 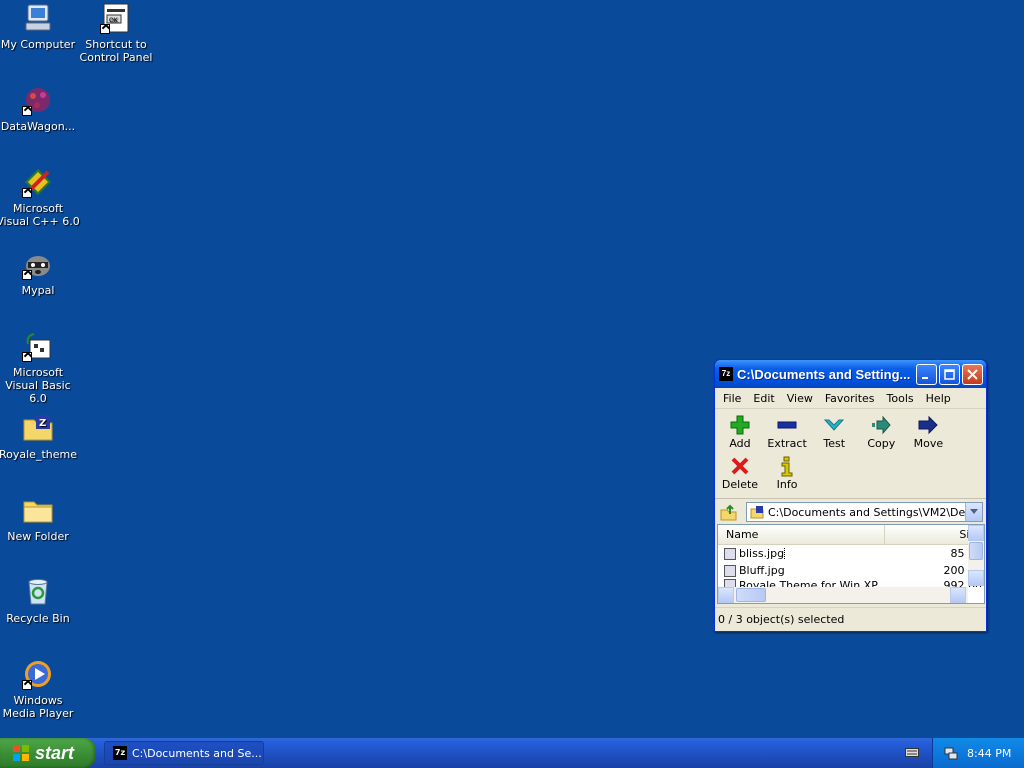 I want to click on add-icon, so click(x=740, y=425).